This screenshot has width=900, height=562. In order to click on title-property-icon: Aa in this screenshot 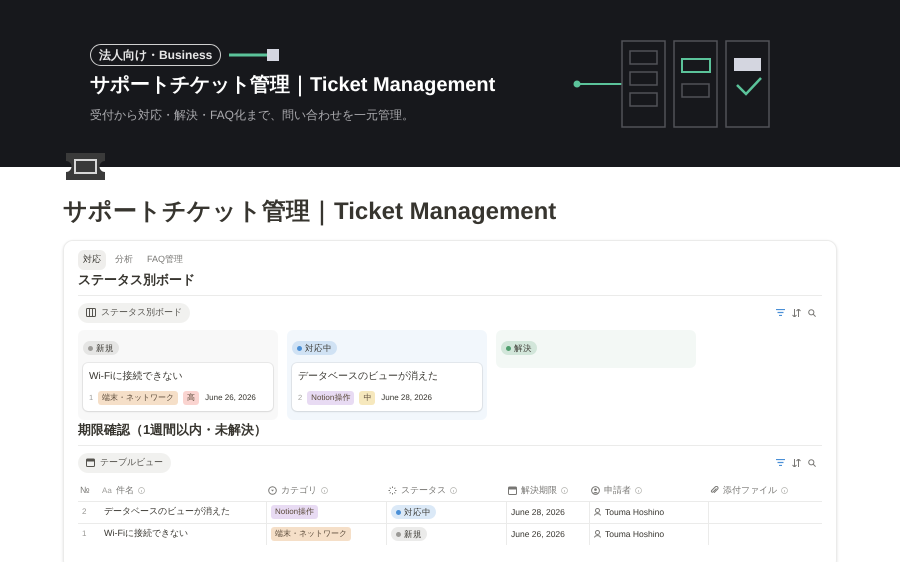, I will do `click(107, 490)`.